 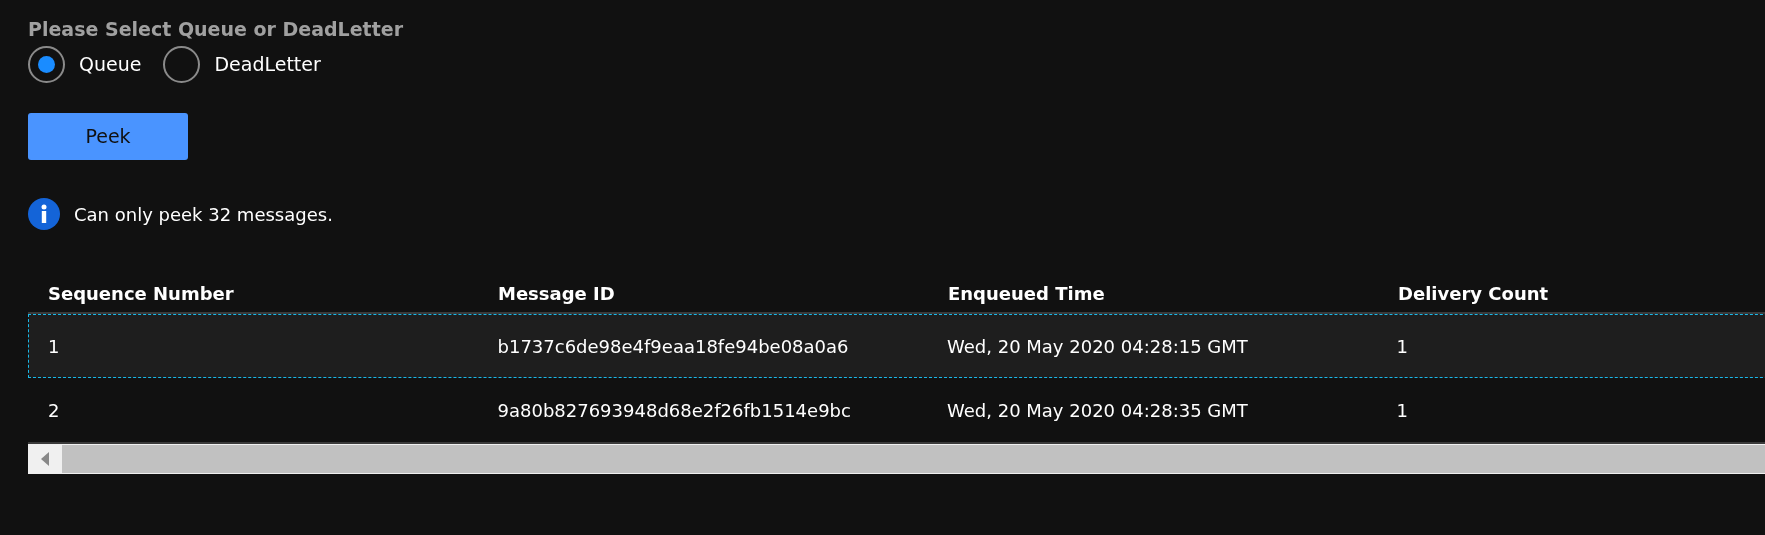 I want to click on notice-text: Can only peek 32 messages., so click(x=203, y=214).